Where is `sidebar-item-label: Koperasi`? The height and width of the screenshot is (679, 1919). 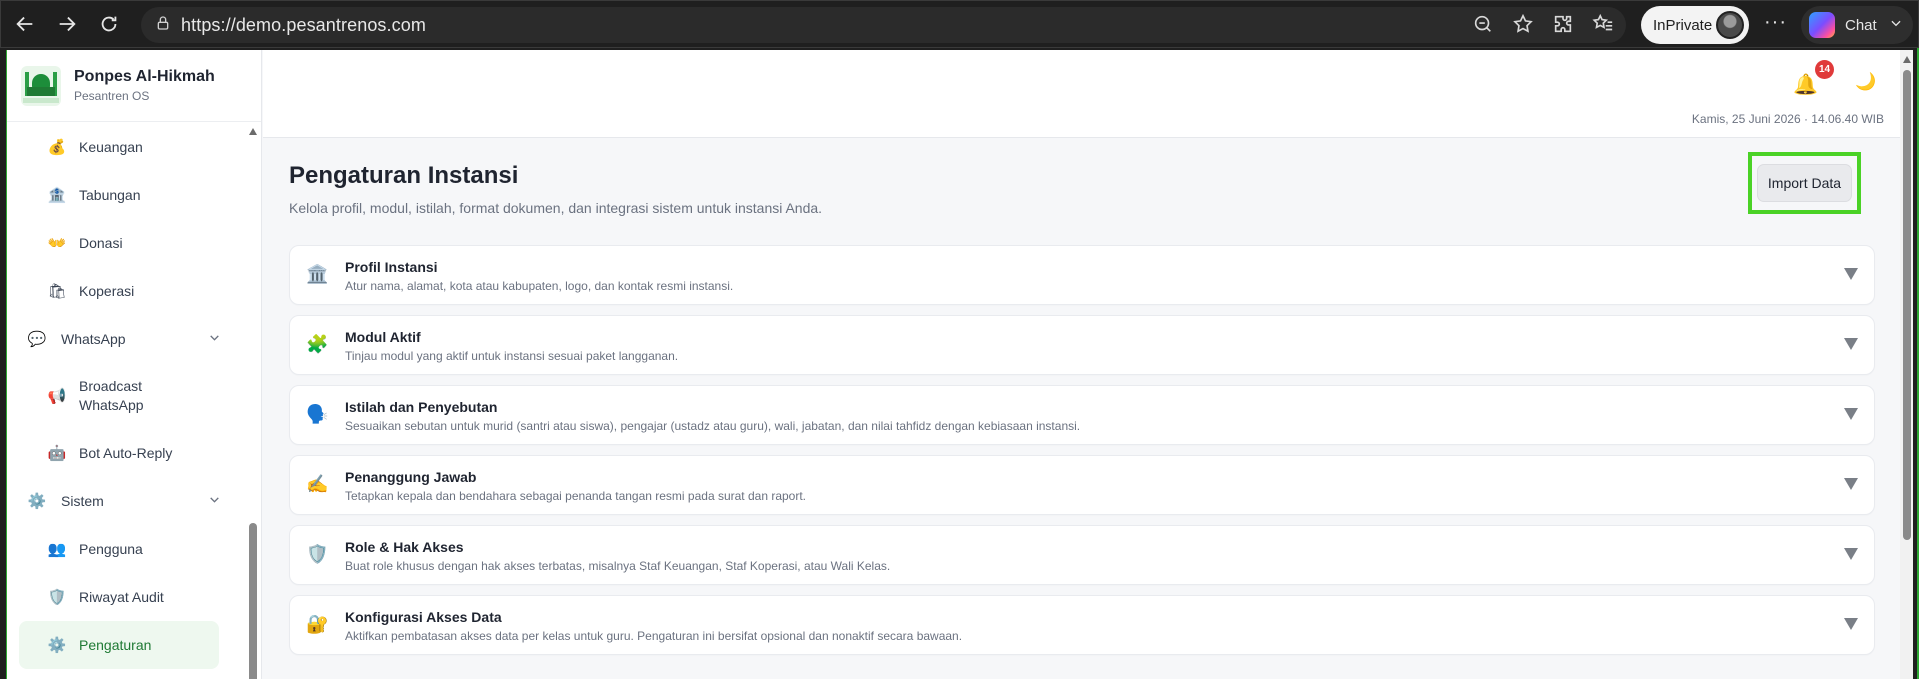
sidebar-item-label: Koperasi is located at coordinates (107, 291).